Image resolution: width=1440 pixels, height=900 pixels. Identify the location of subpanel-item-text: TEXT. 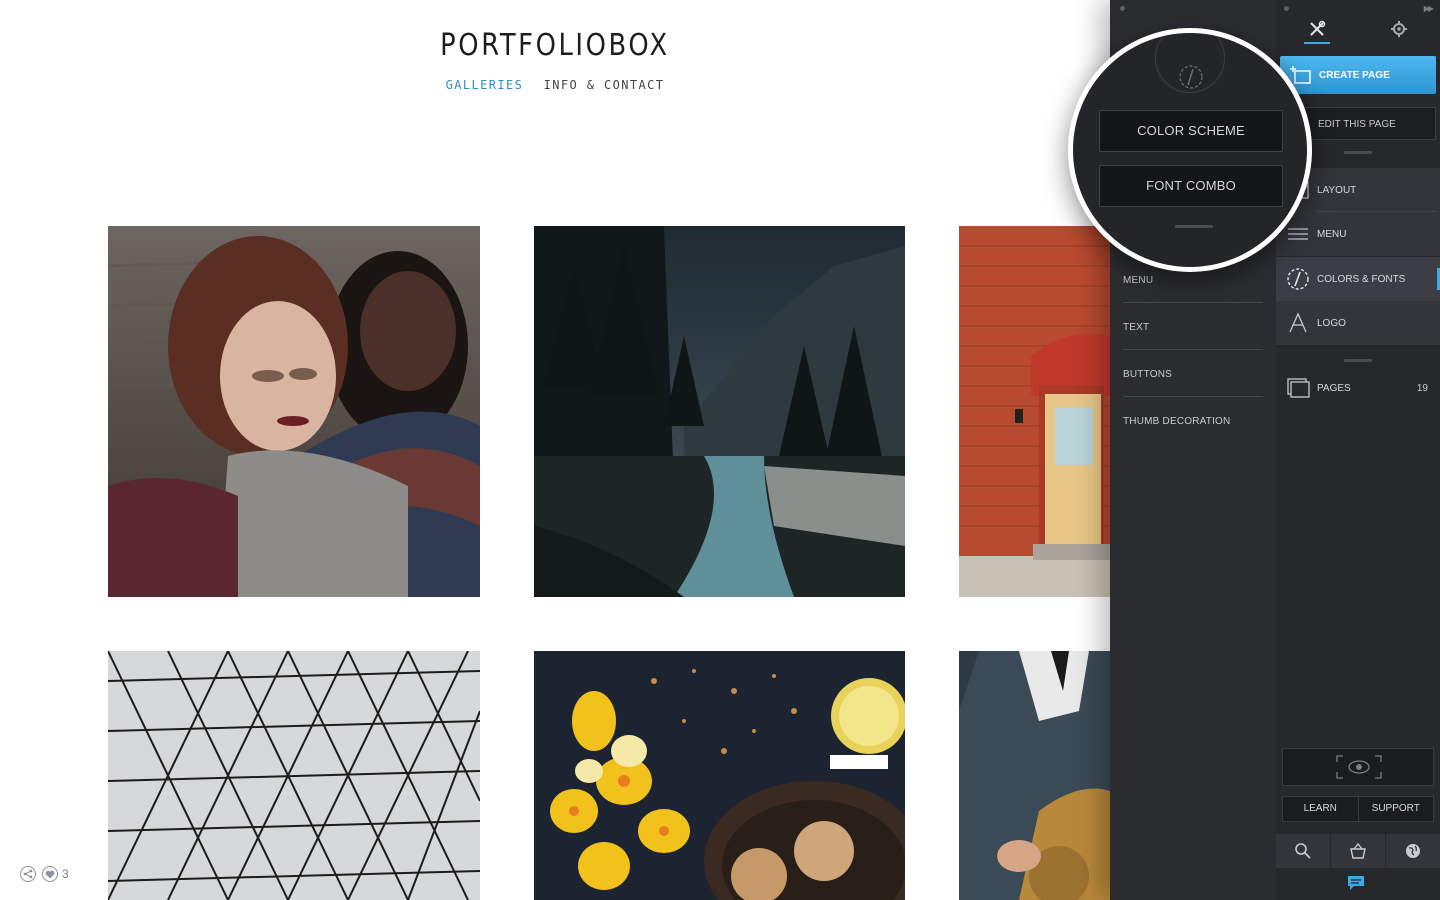
(1193, 326).